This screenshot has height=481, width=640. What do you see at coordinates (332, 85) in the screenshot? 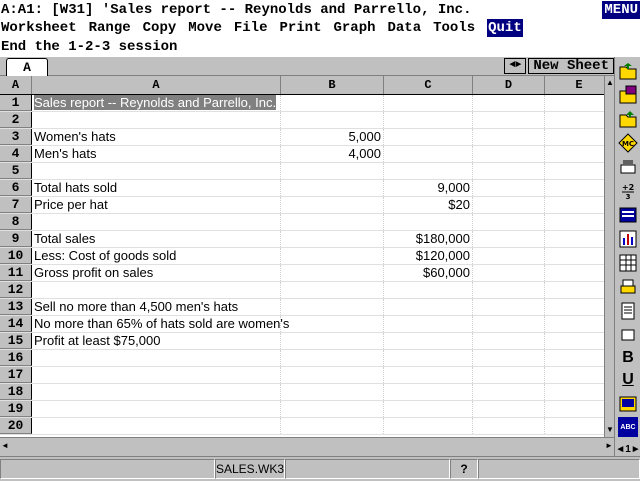
I see `column-header-b: B` at bounding box center [332, 85].